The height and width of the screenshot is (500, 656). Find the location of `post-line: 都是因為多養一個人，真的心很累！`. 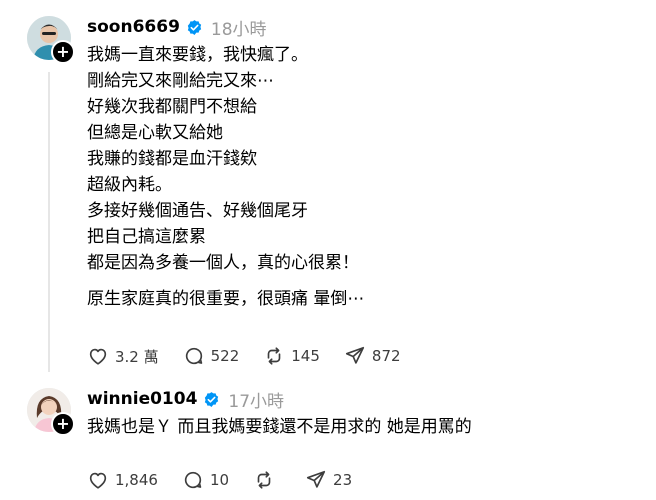

post-line: 都是因為多養一個人，真的心很累！ is located at coordinates (223, 263).